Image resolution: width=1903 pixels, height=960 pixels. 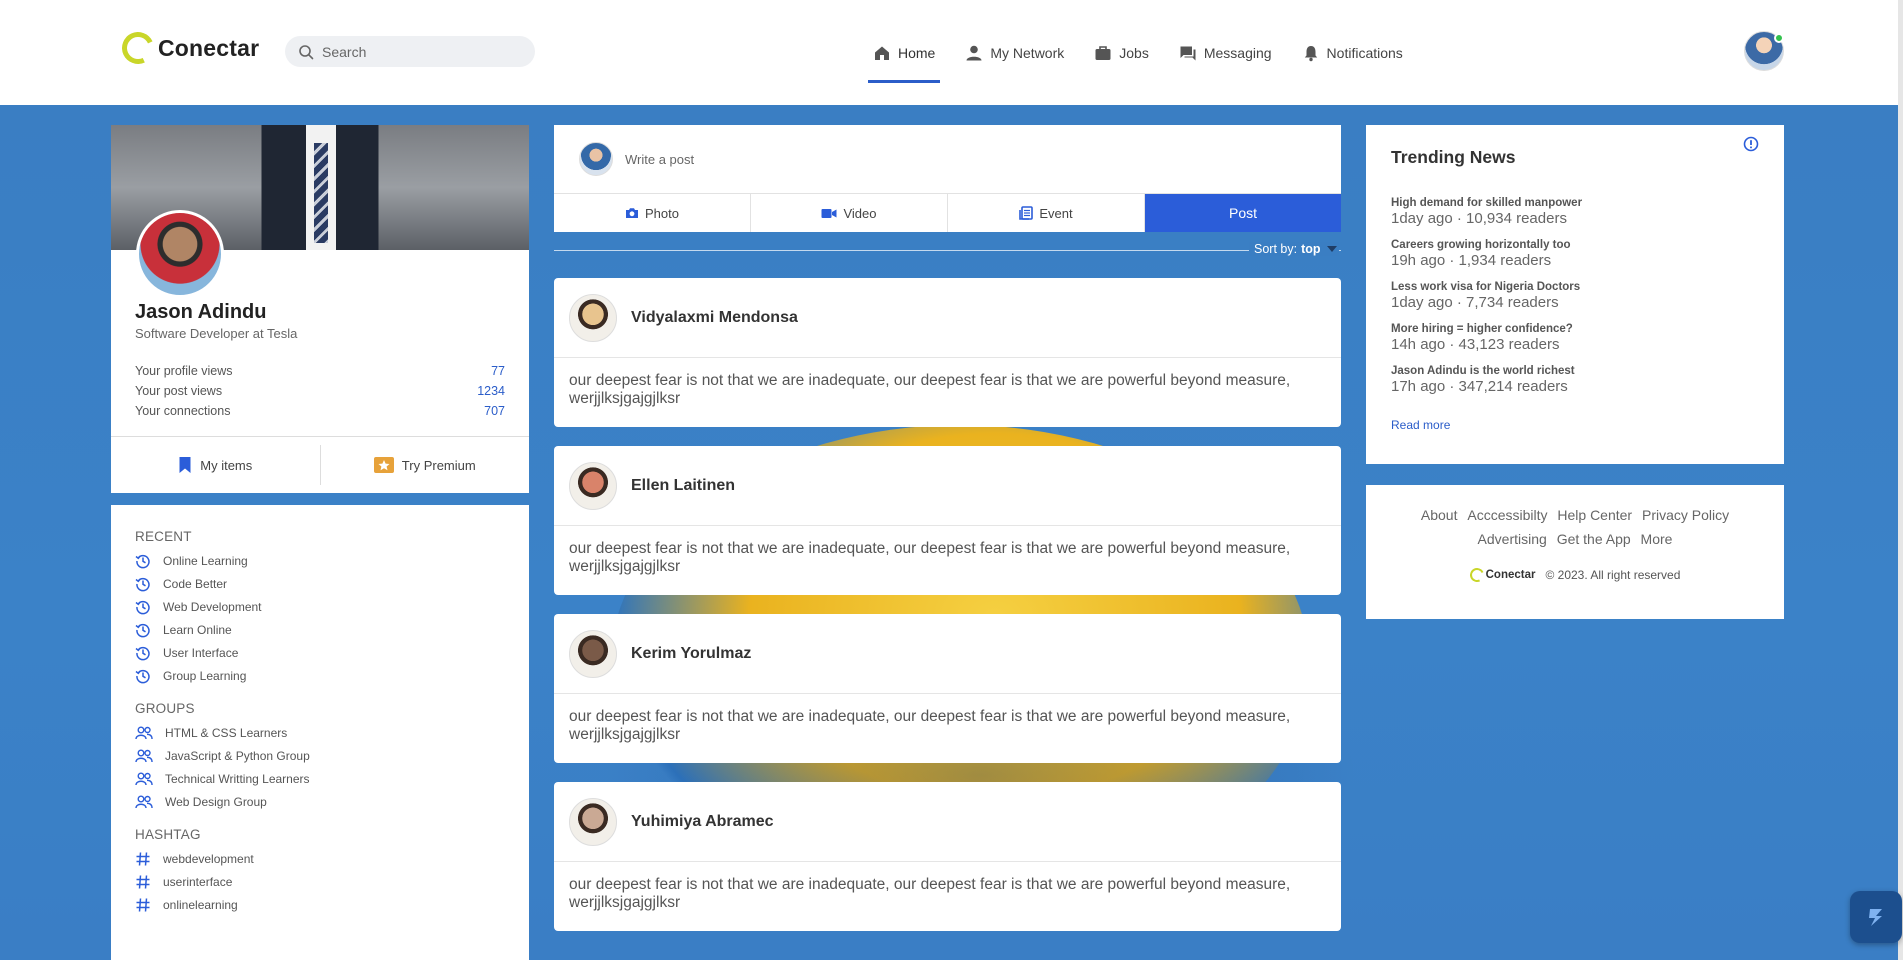 I want to click on footer-logo: Conectar, so click(x=1501, y=575).